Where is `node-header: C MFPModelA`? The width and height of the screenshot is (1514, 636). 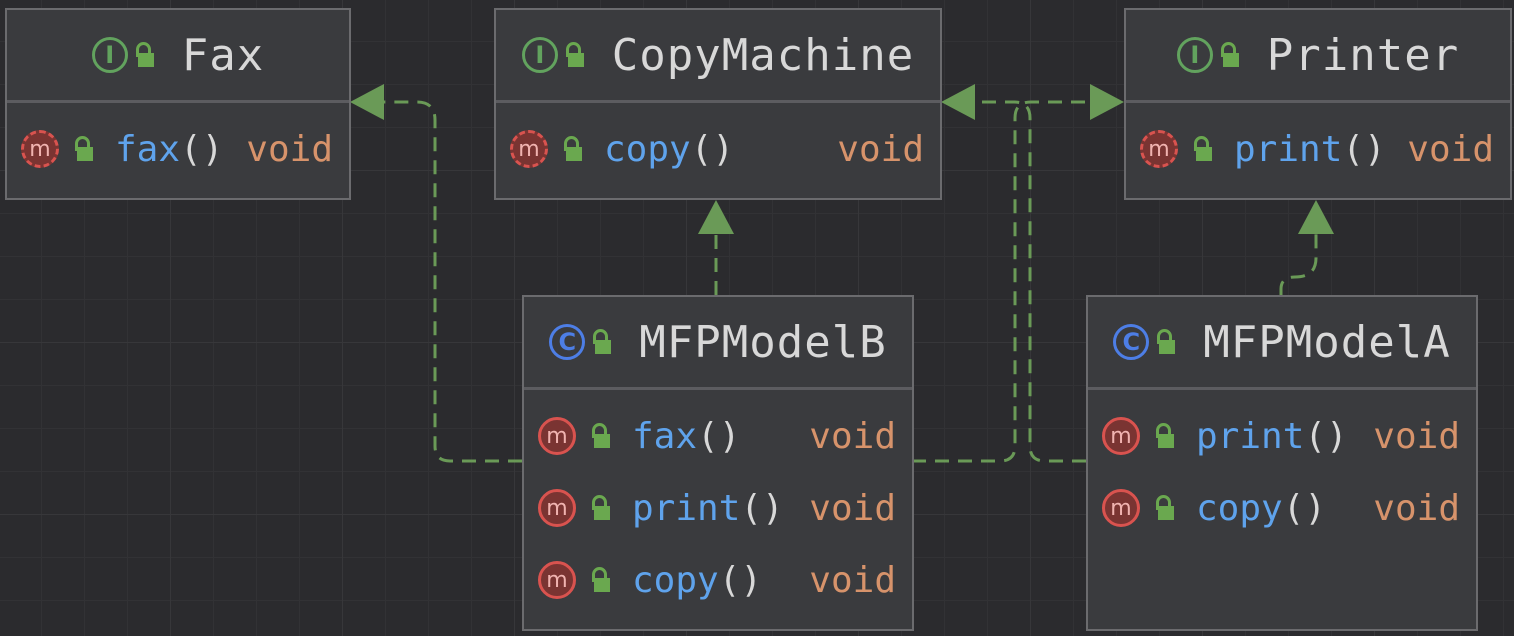 node-header: C MFPModelA is located at coordinates (1282, 343).